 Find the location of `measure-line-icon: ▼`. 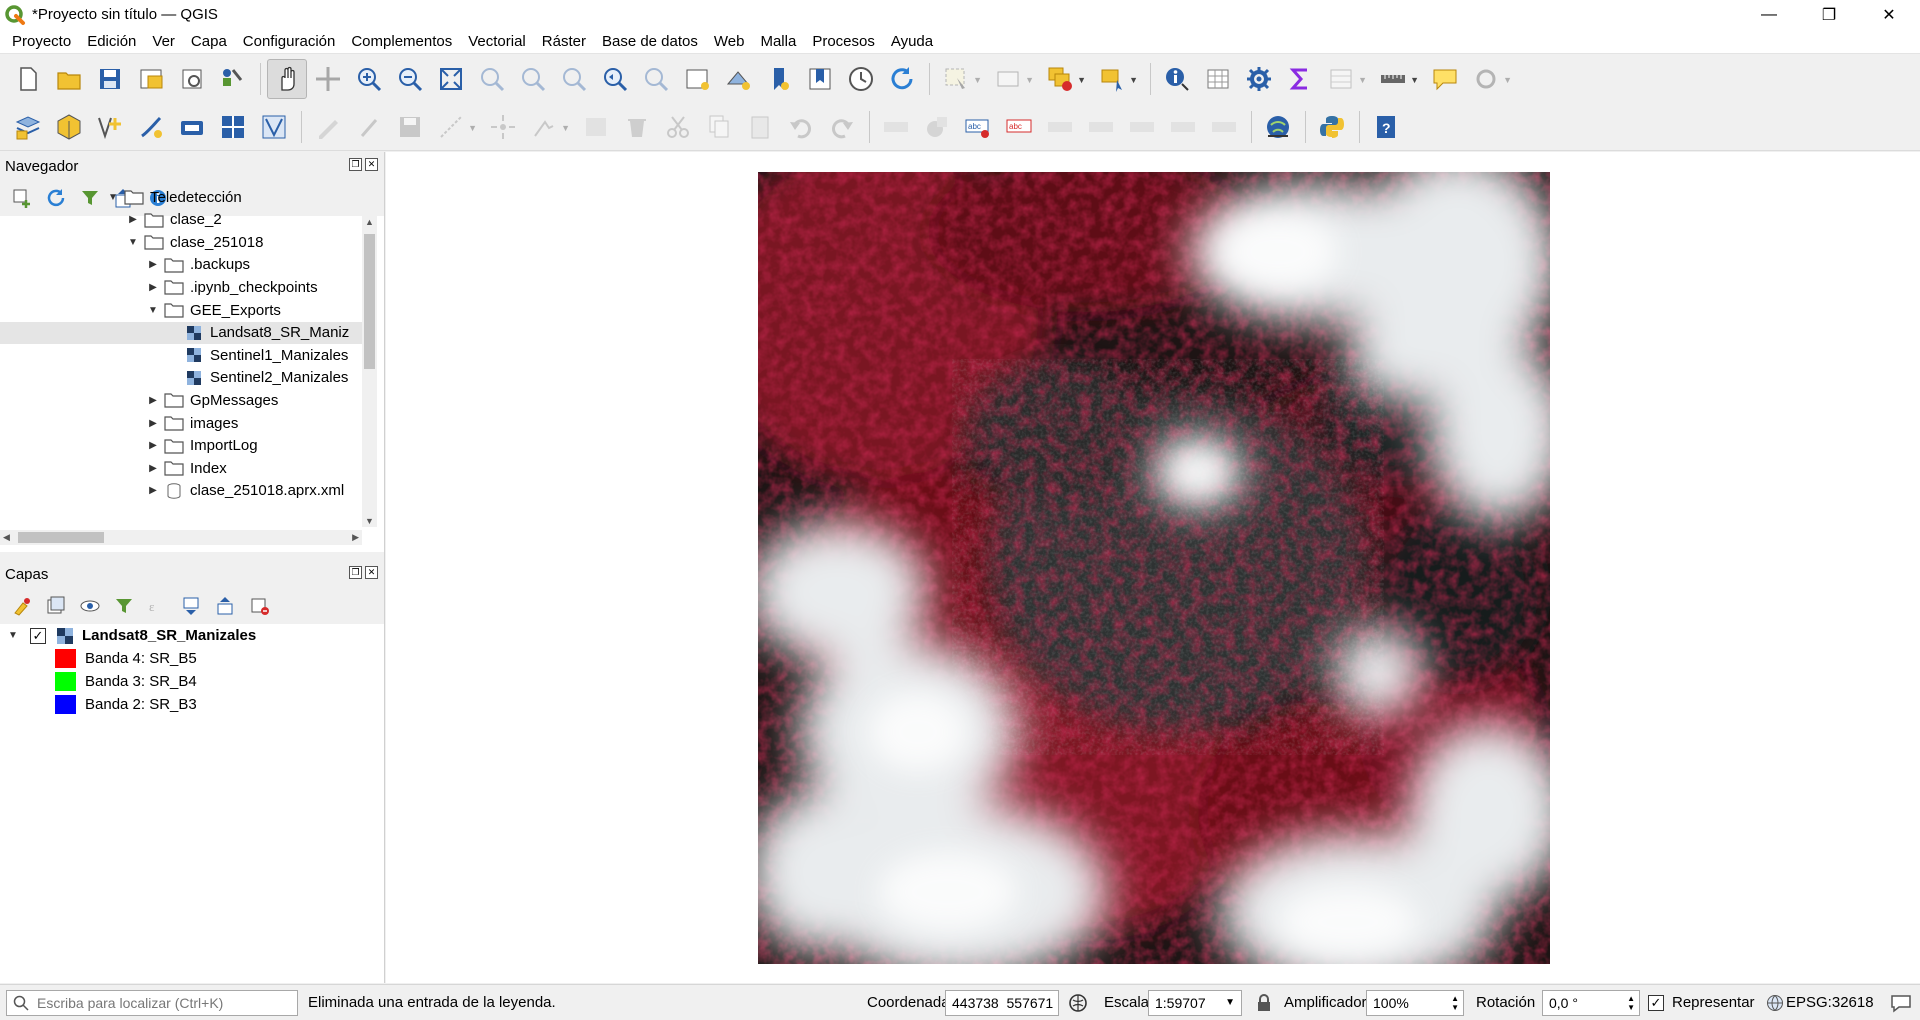

measure-line-icon: ▼ is located at coordinates (1396, 79).